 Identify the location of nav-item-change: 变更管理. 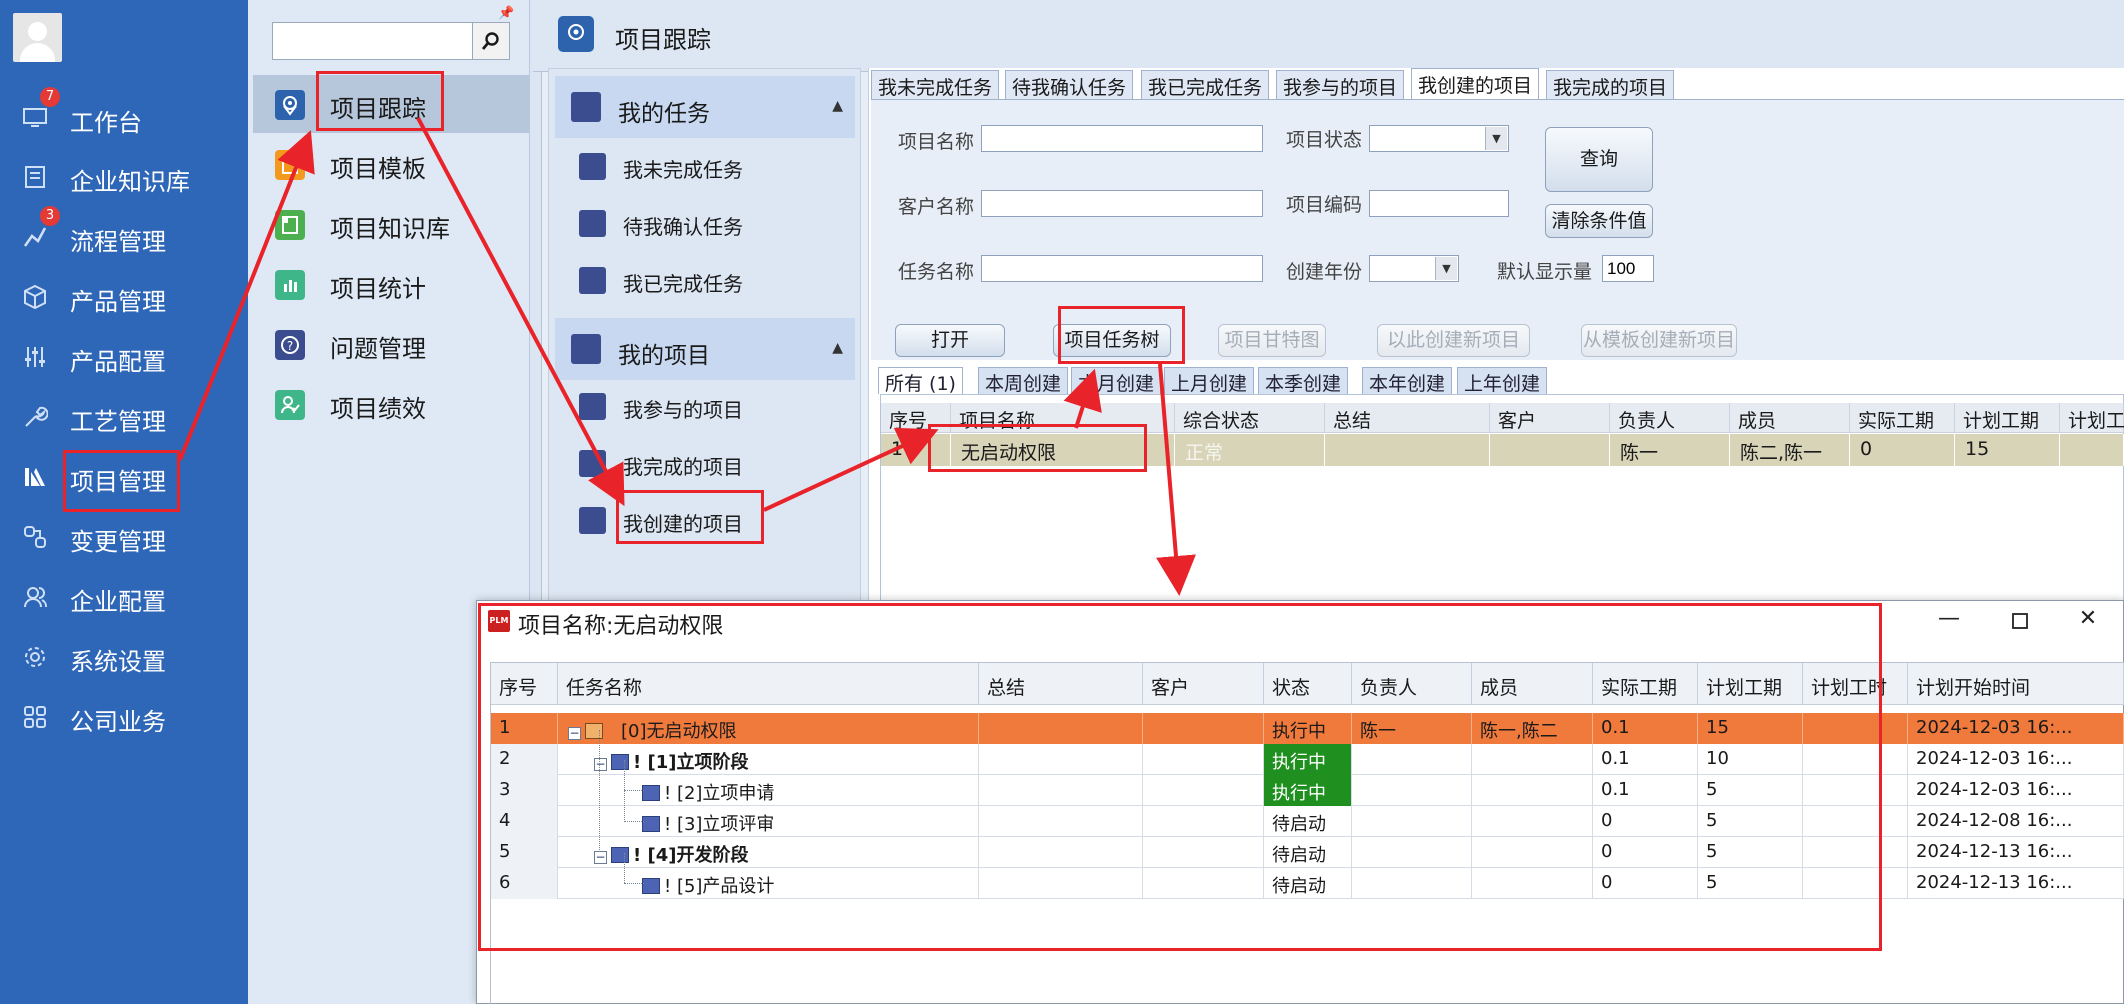
(124, 537).